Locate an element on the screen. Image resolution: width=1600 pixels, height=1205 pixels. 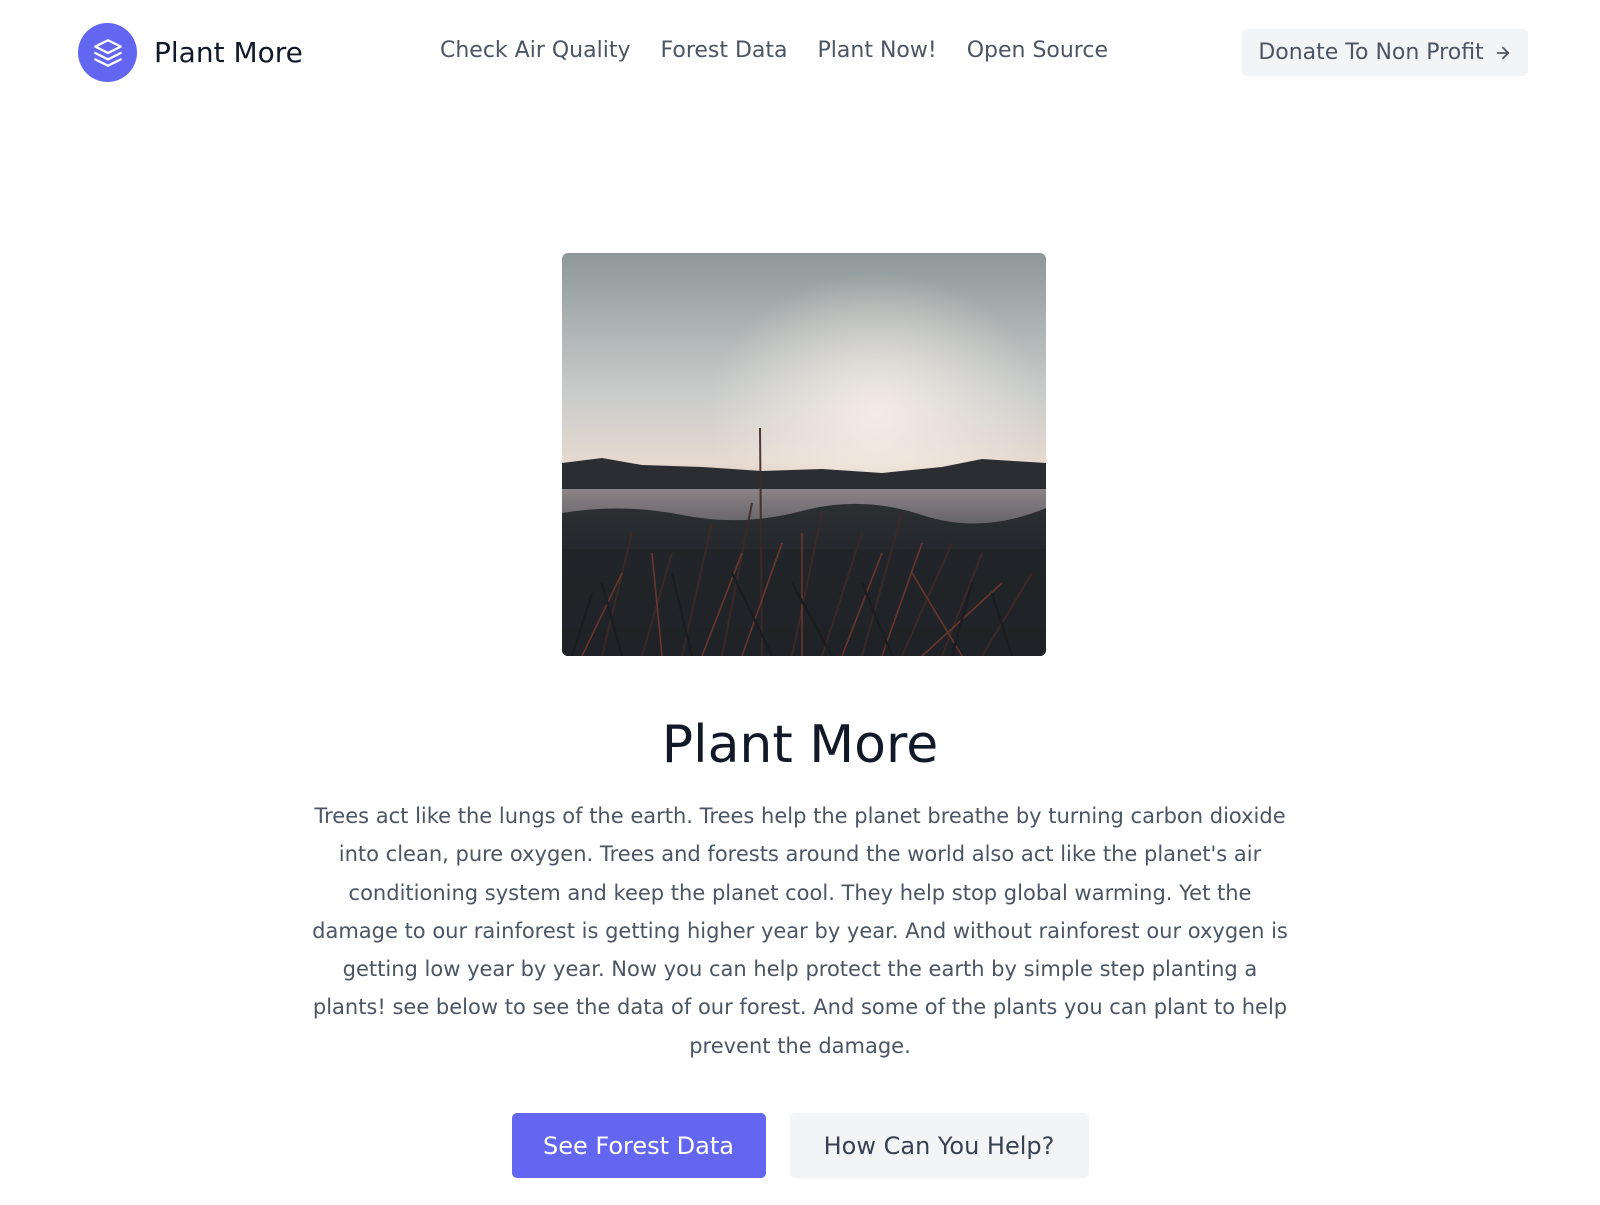
hero-image is located at coordinates (804, 454).